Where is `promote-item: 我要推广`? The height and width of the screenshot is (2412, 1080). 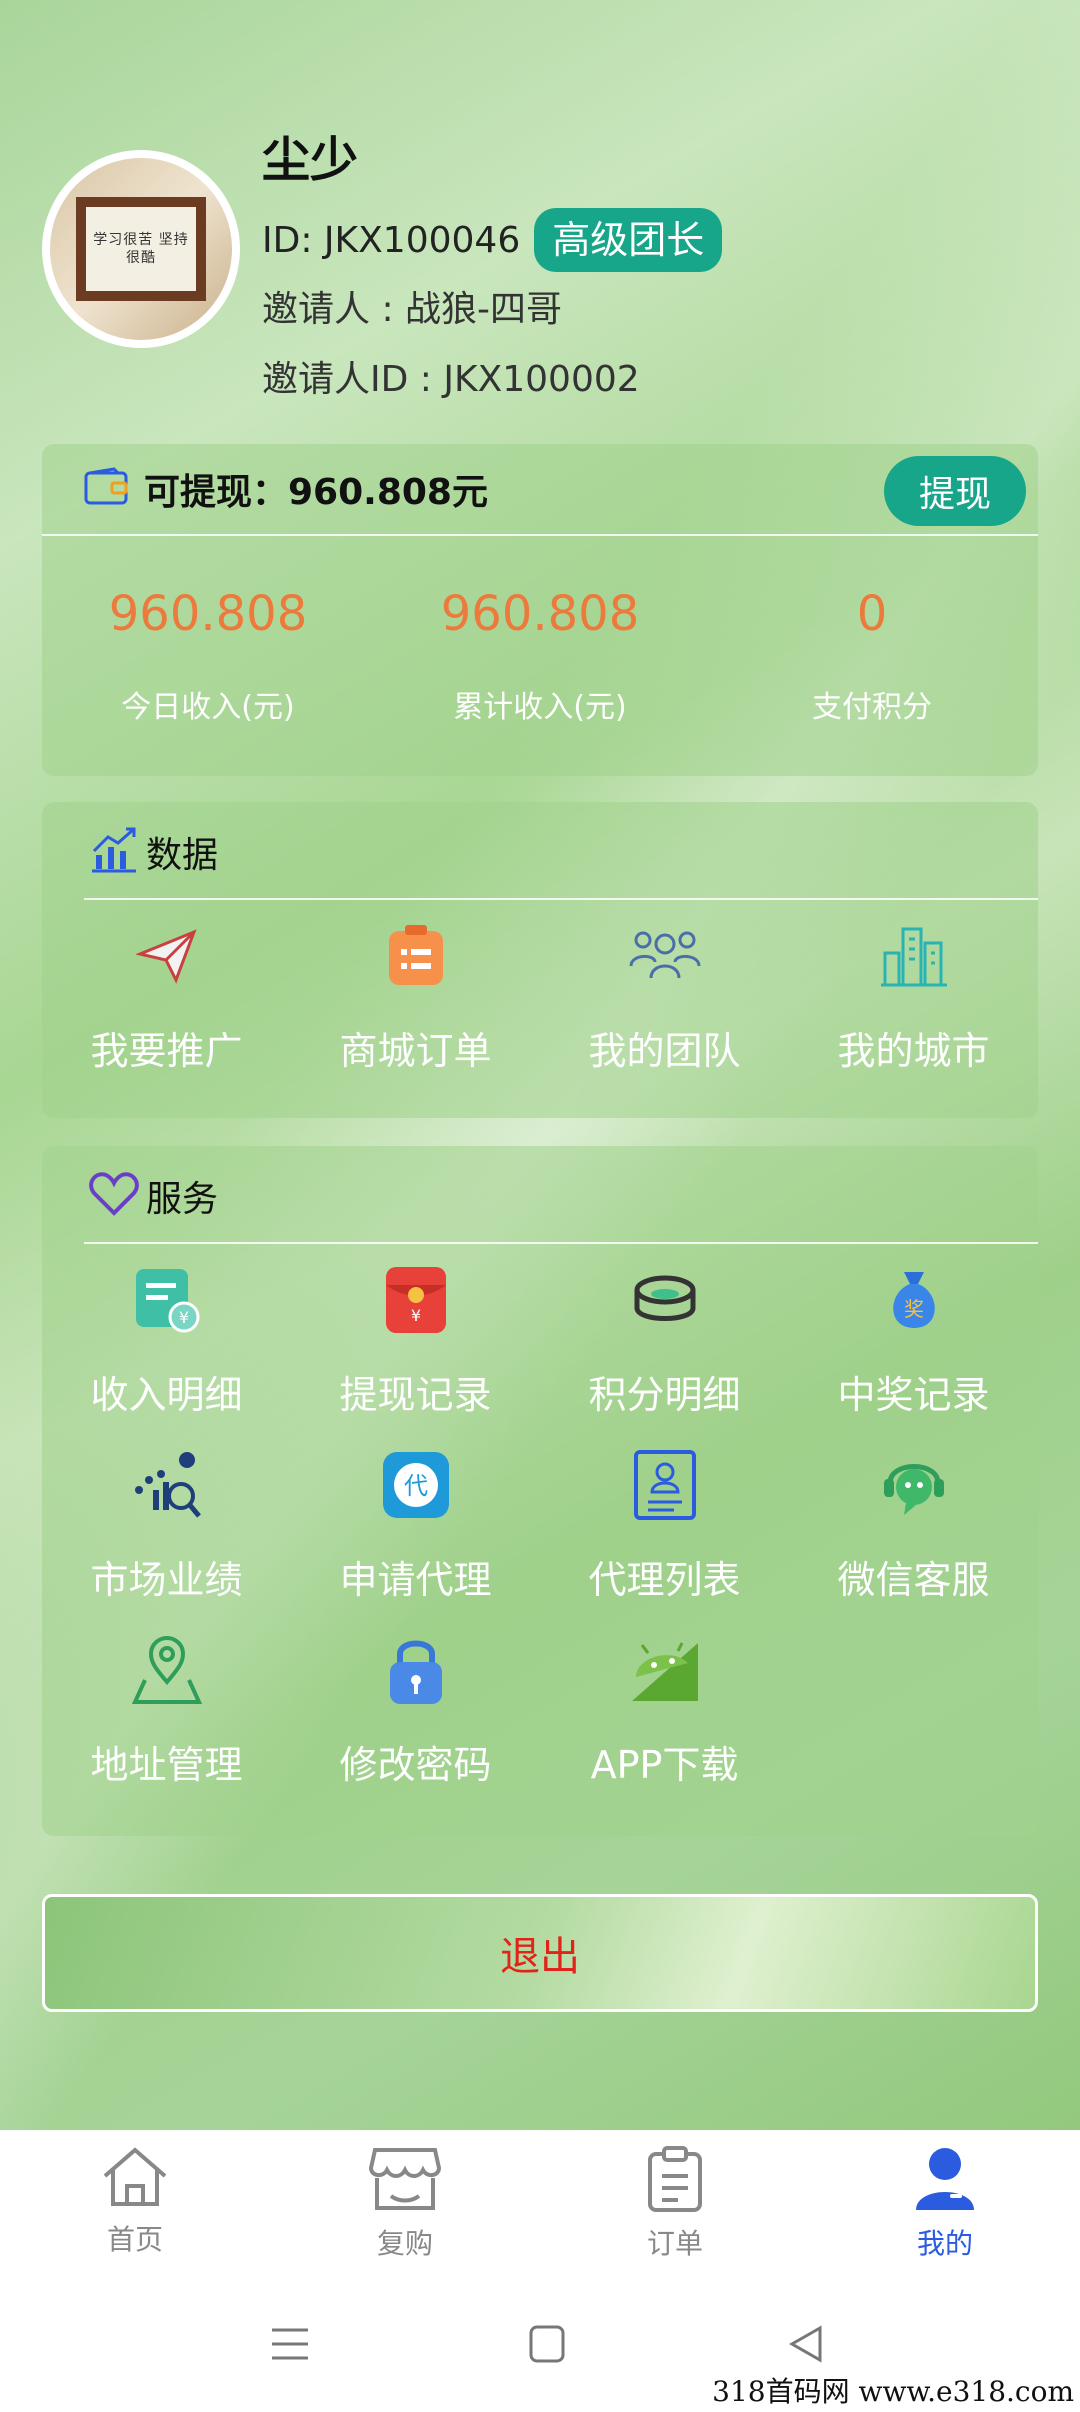 promote-item: 我要推广 is located at coordinates (166, 988).